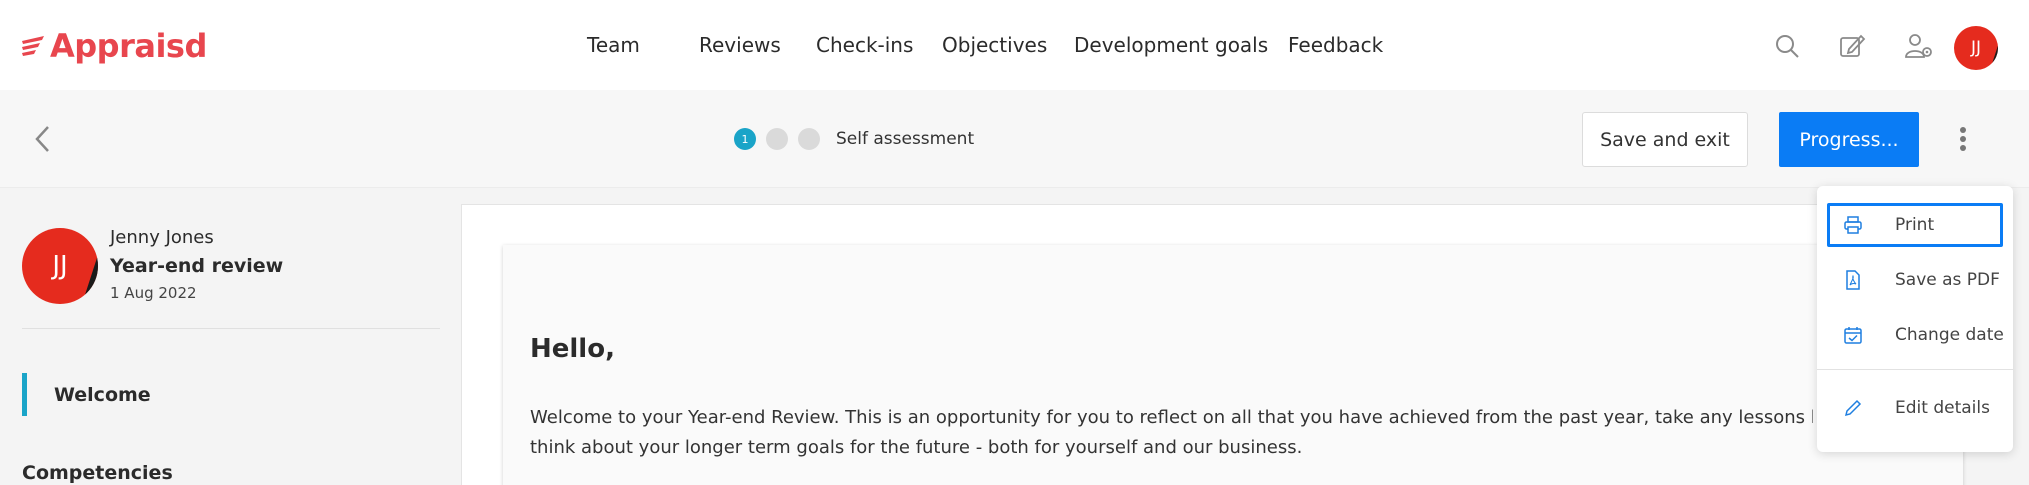 The image size is (2029, 485). I want to click on menu-label-save-as-pdf: Save as PDF, so click(1947, 280).